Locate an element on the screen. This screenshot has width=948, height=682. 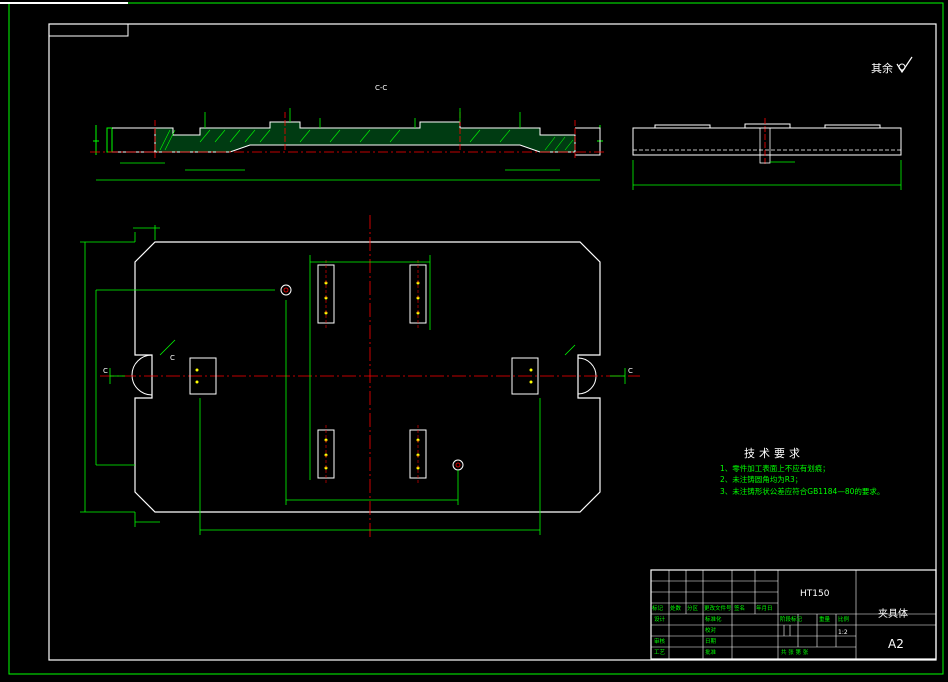
tech-heading: 技术要求 is located at coordinates (774, 453).